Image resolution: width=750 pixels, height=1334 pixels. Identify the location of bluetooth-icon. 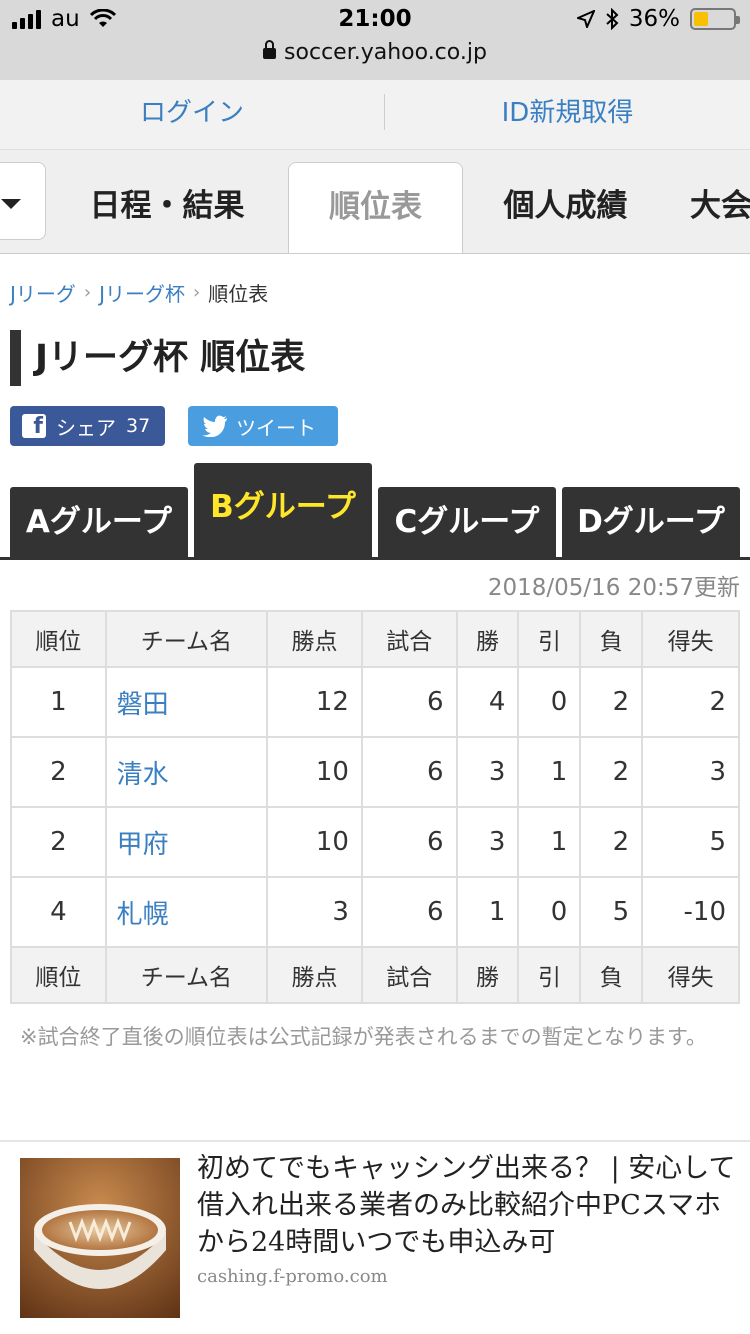
(612, 19).